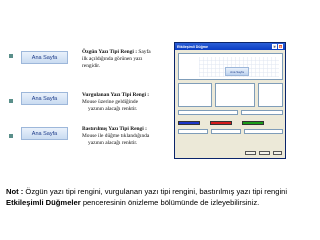  What do you see at coordinates (43, 202) in the screenshot?
I see `note-bold-term: Etkileşimli Düğmeler` at bounding box center [43, 202].